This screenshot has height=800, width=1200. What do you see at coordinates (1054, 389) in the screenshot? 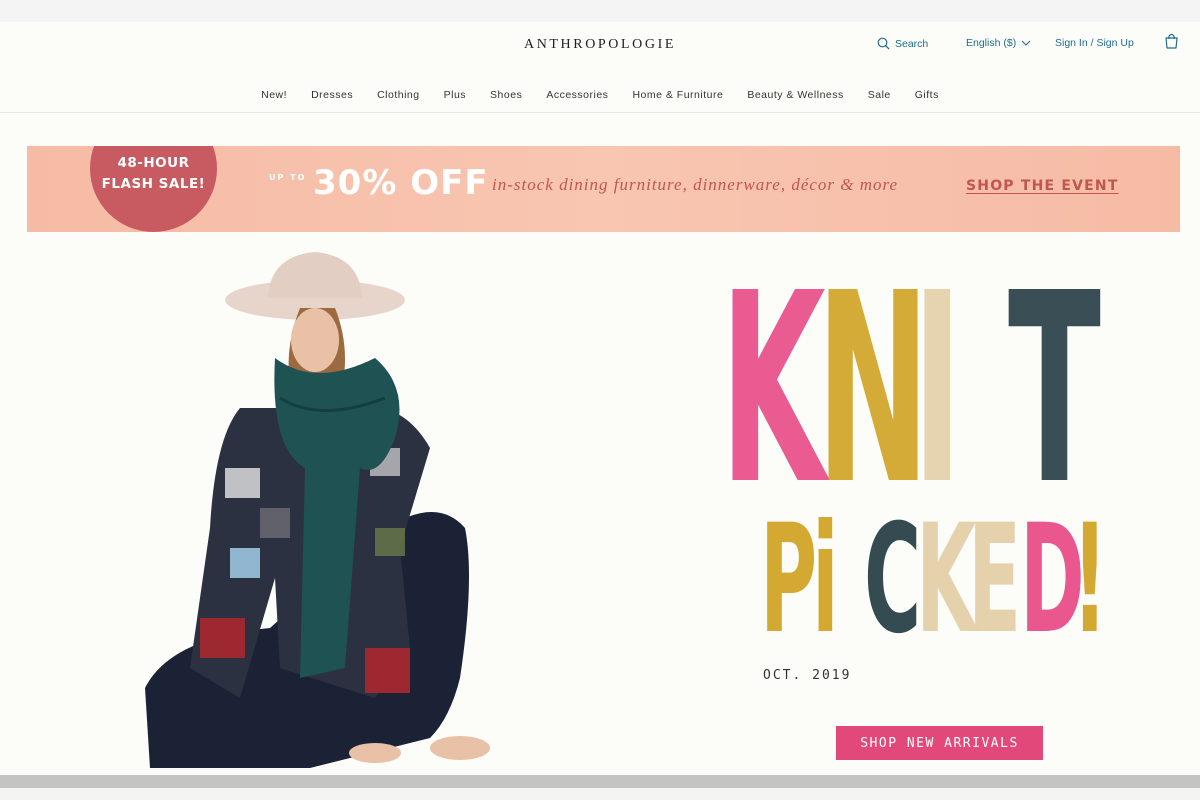
I see `headline-letter-t: T` at bounding box center [1054, 389].